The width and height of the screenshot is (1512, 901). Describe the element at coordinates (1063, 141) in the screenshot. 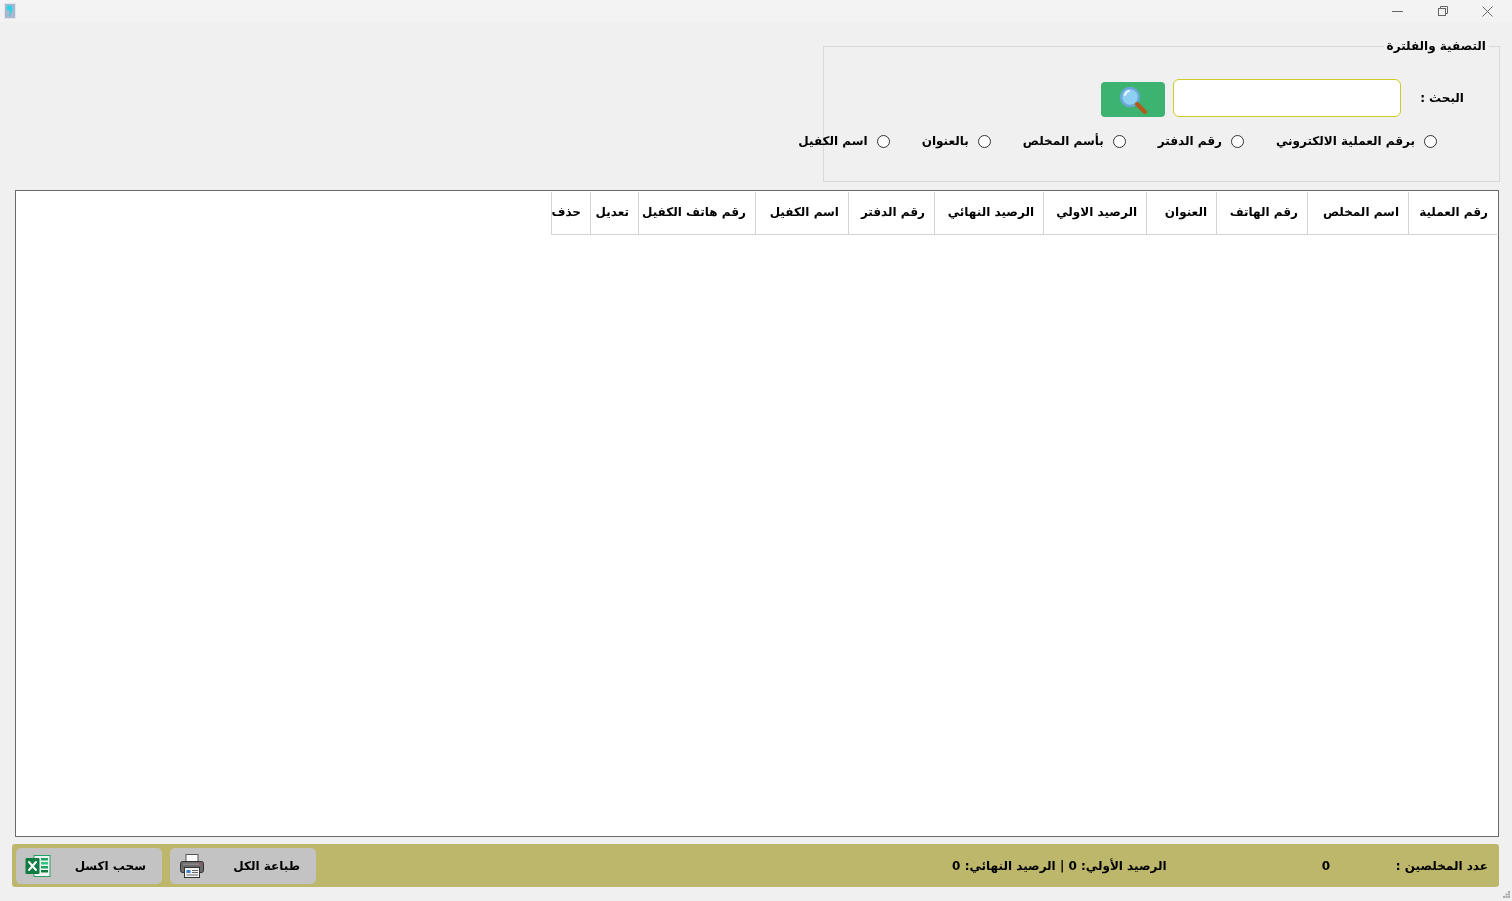

I see `radio-label: بأسم المخلص` at that location.